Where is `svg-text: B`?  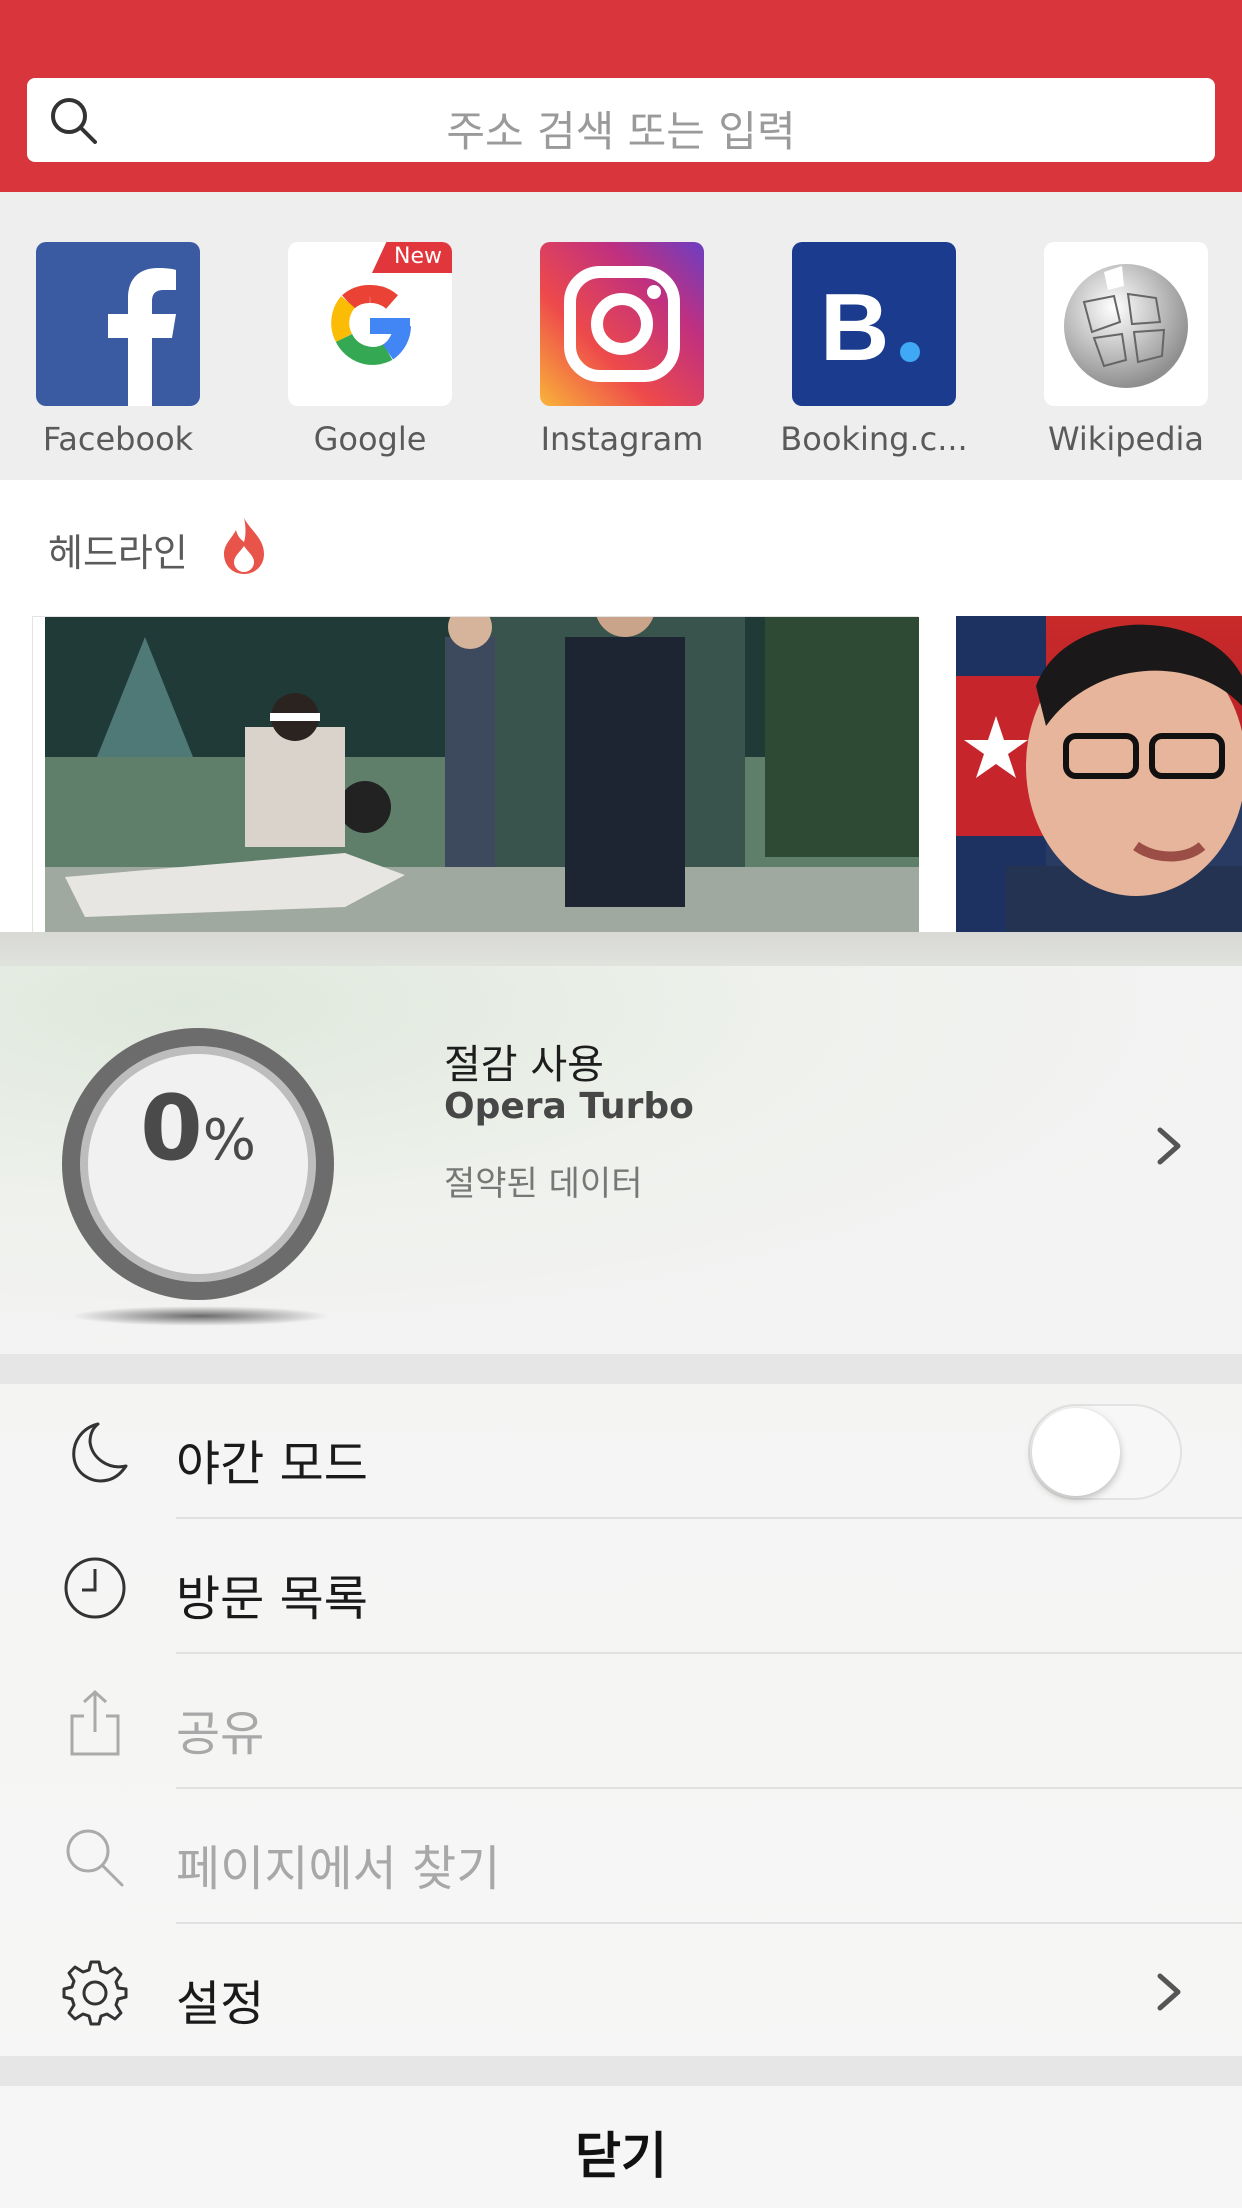
svg-text: B is located at coordinates (854, 327).